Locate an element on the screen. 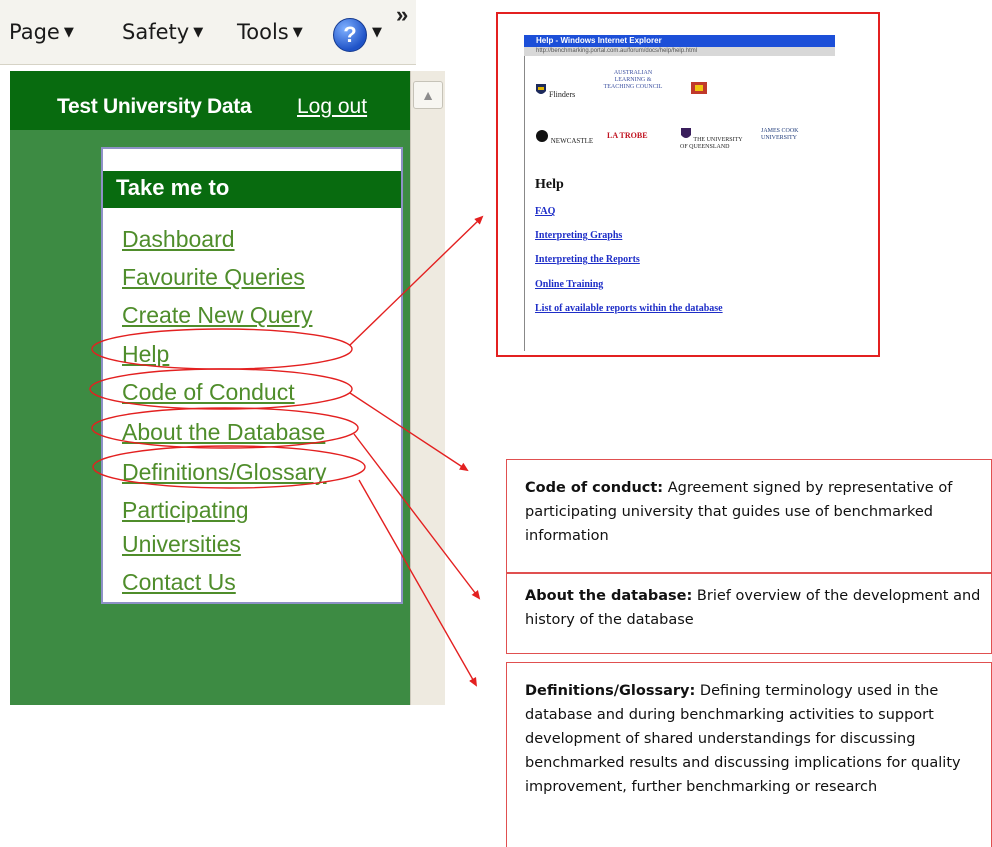 The width and height of the screenshot is (992, 847). code-of-conduct-arrow is located at coordinates (409, 432).